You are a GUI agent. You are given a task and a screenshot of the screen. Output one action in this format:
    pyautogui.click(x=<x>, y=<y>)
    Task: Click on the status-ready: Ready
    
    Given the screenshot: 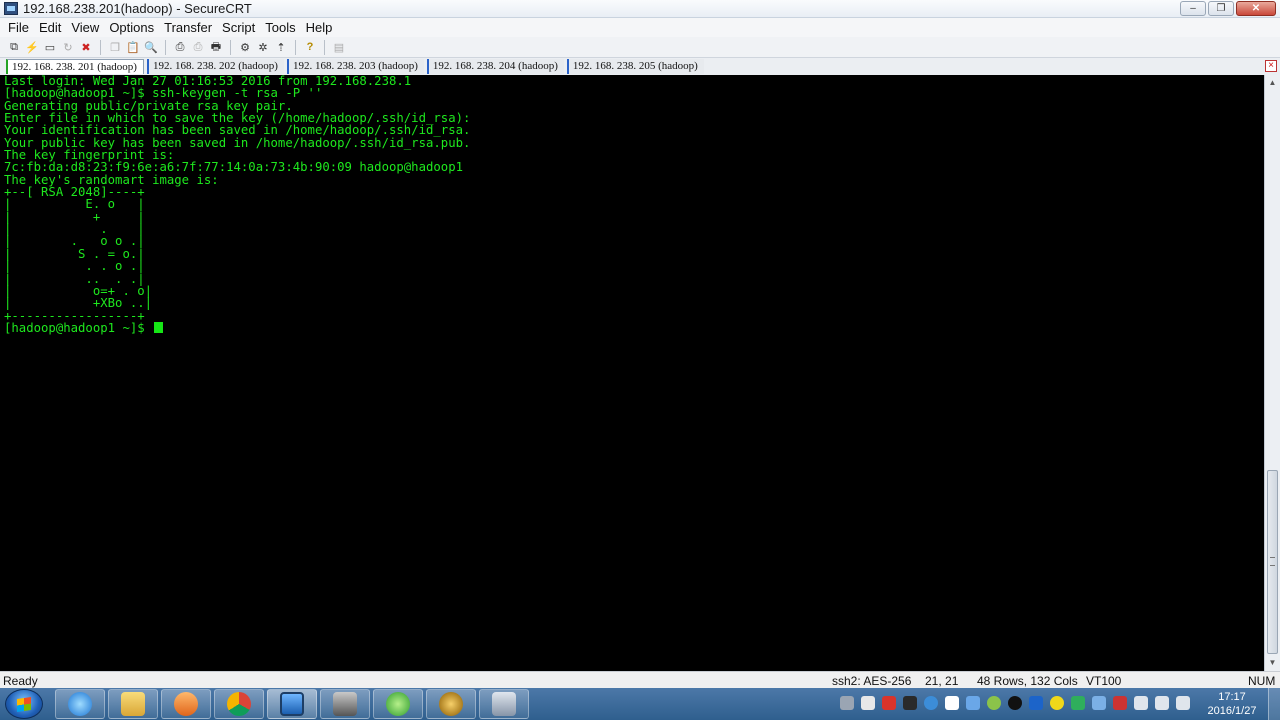 What is the action you would take?
    pyautogui.click(x=20, y=681)
    